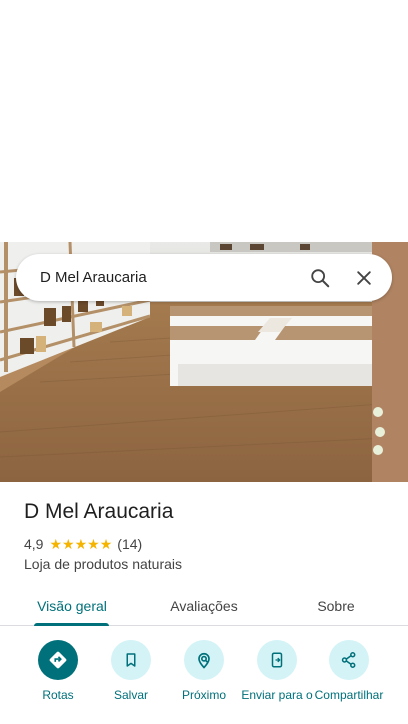 Image resolution: width=408 pixels, height=724 pixels. I want to click on share-button: Compartilhar, so click(349, 671).